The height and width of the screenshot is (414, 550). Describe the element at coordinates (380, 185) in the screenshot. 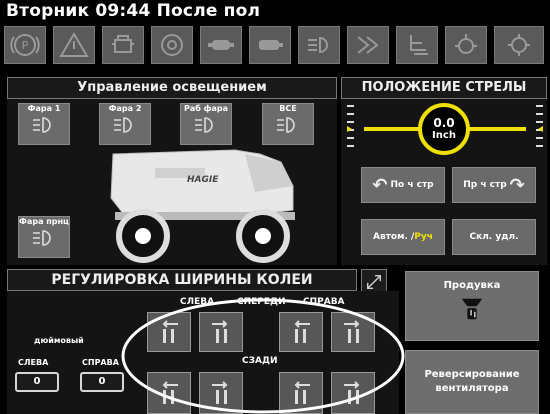

I see `curved-arrow-icon: ↶` at that location.